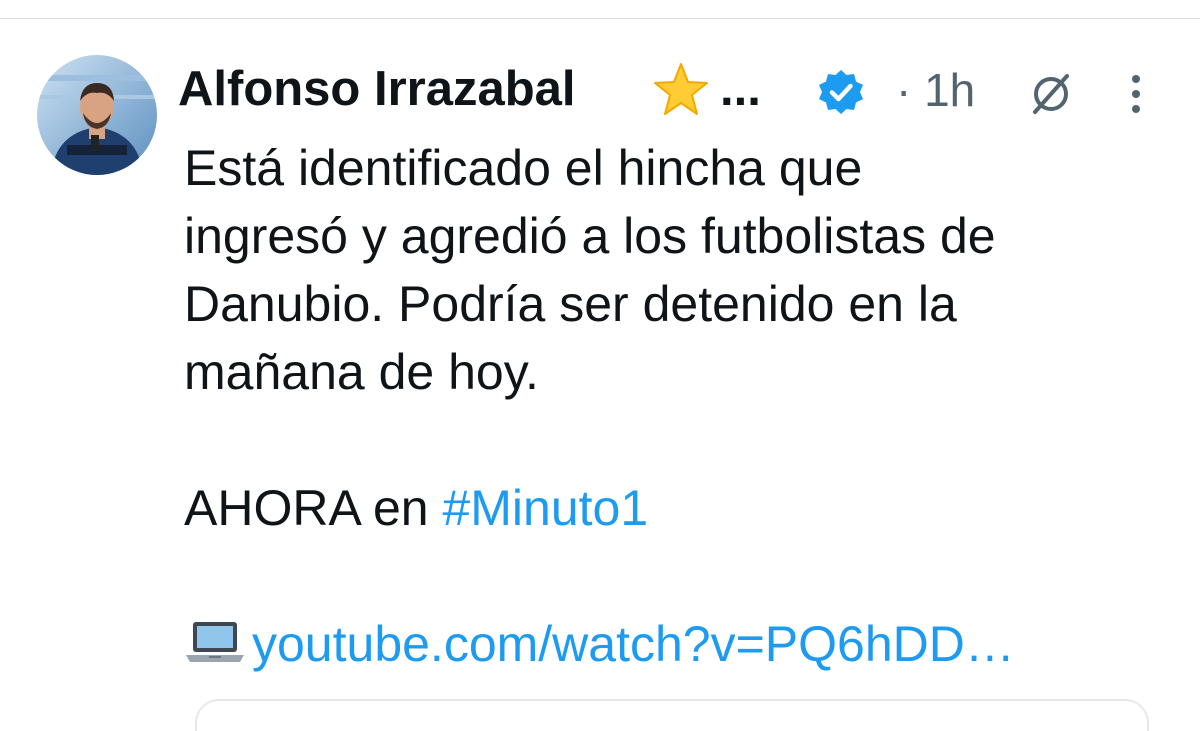 Image resolution: width=1200 pixels, height=731 pixels. I want to click on tweet-header: Alfonso Irrazabal ... · 1h, so click(668, 94).